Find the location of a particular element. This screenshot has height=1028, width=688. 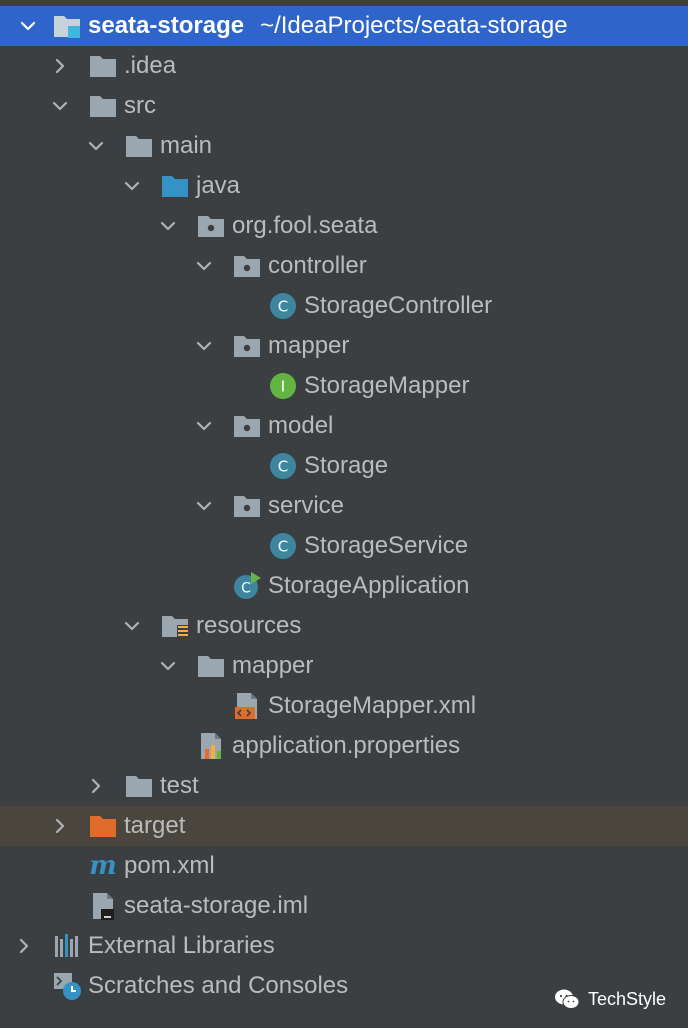

tree-item-main: main is located at coordinates (344, 146).